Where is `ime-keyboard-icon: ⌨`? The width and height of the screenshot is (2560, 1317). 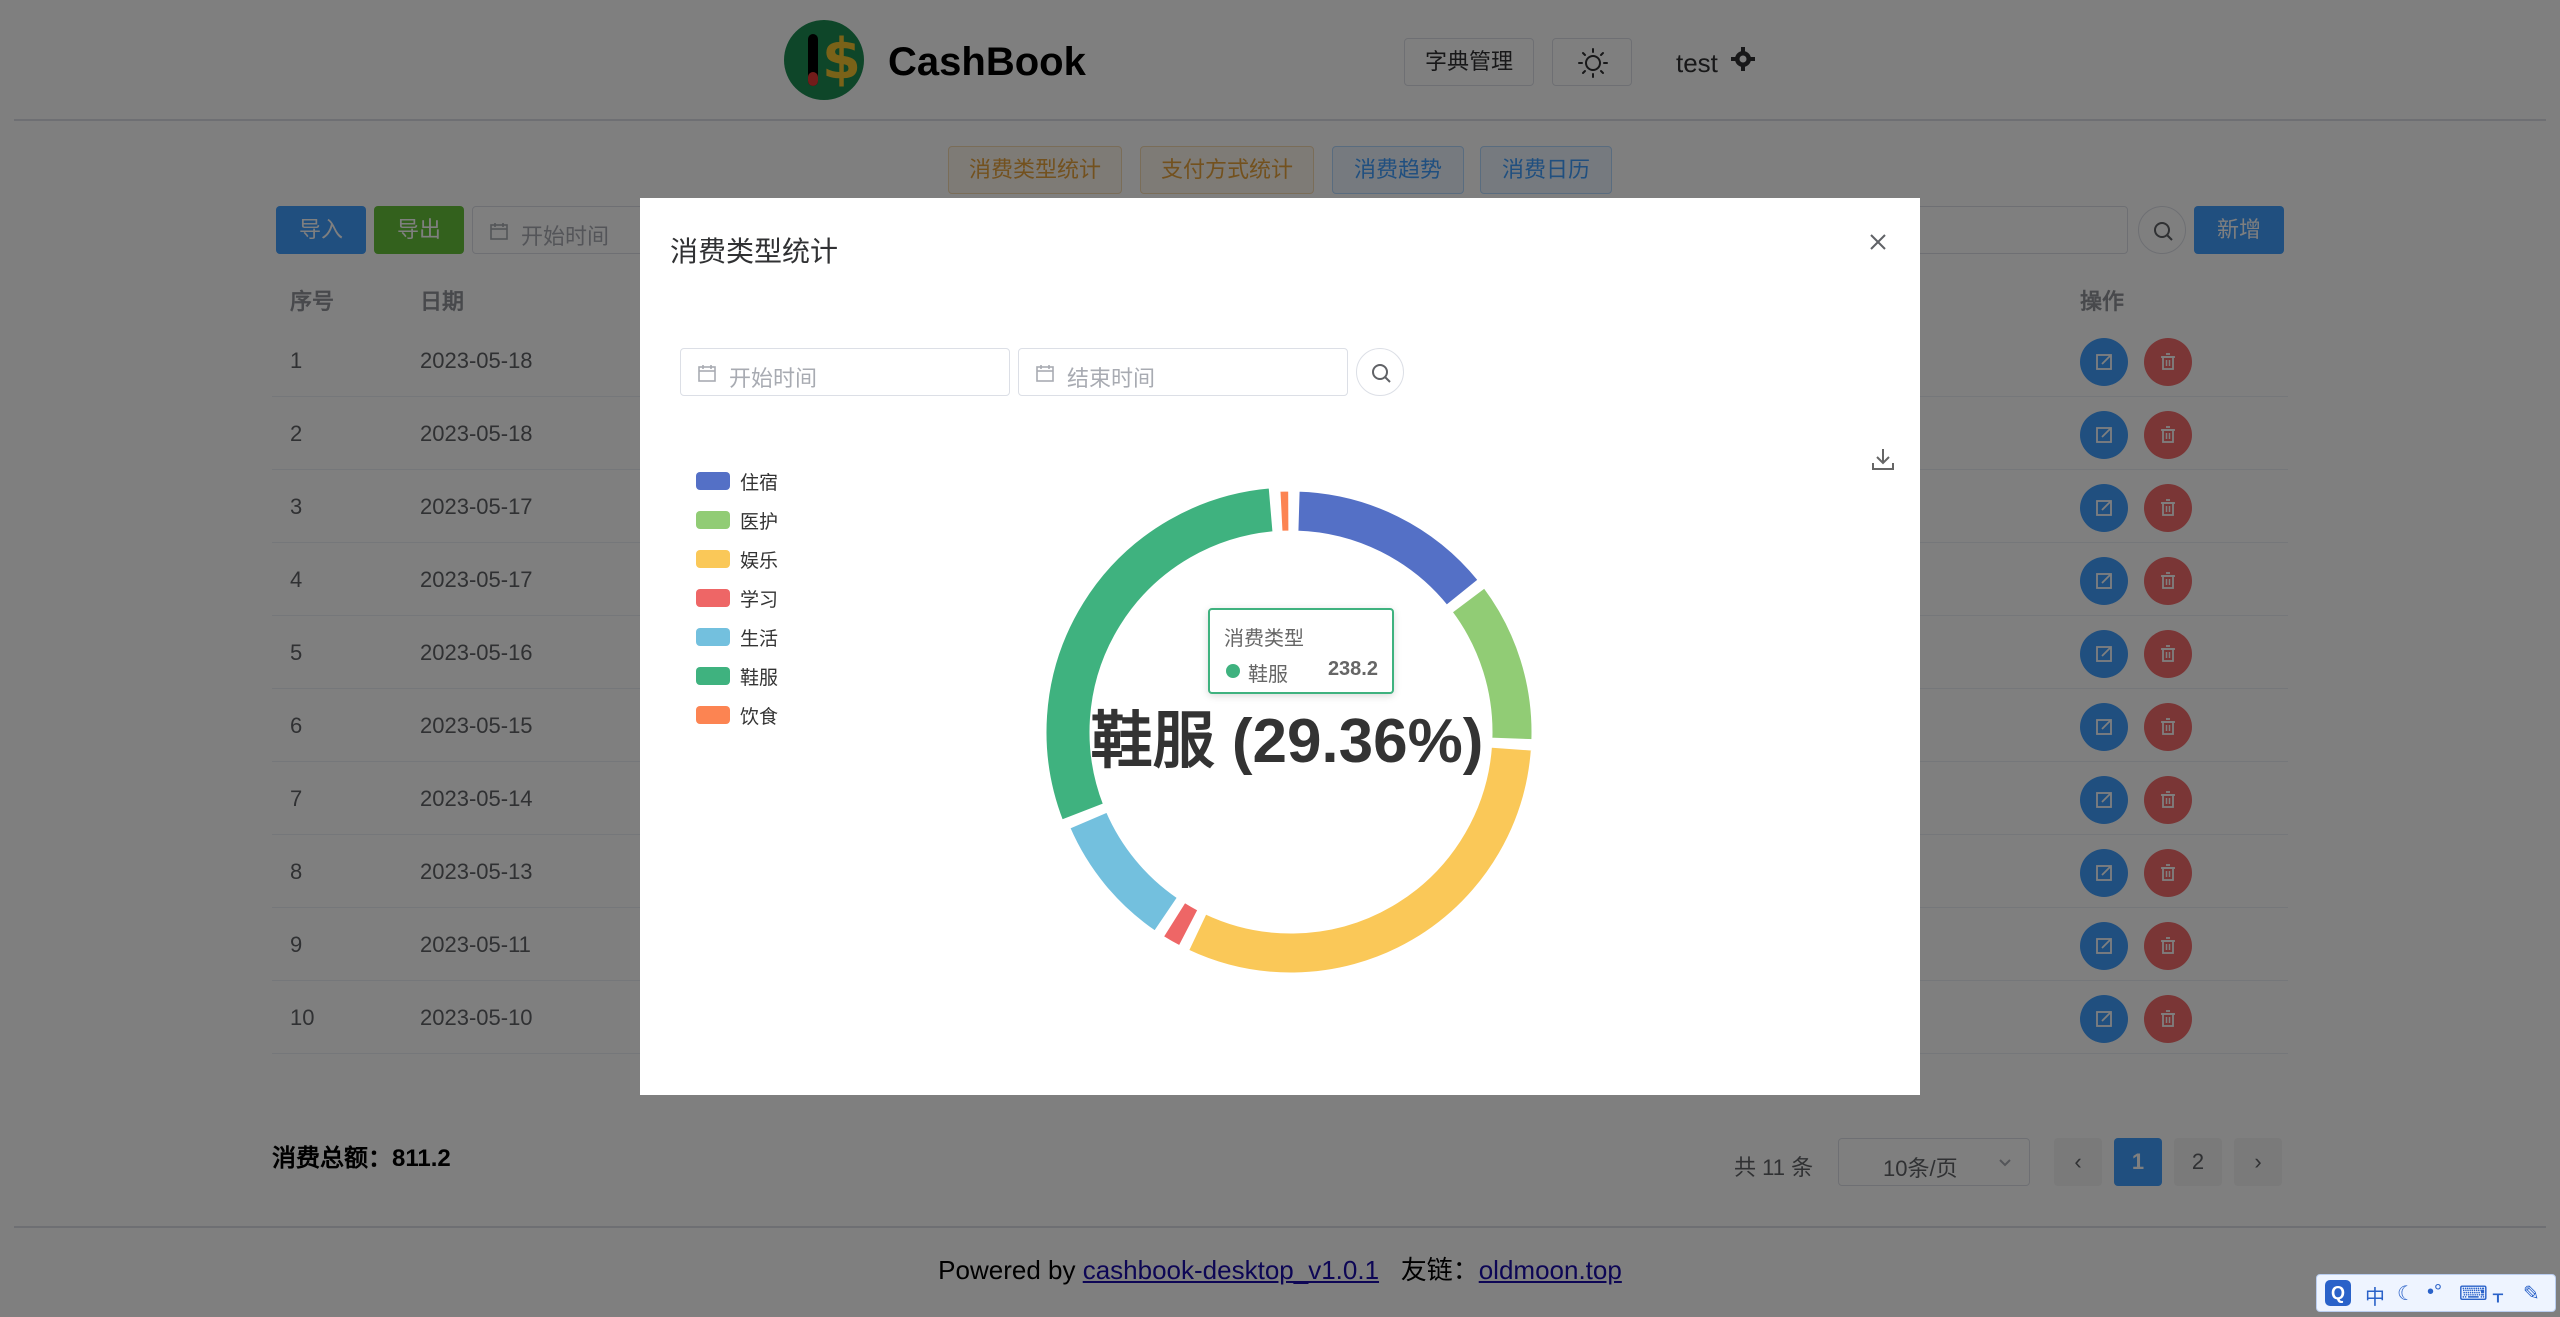 ime-keyboard-icon: ⌨ is located at coordinates (2473, 1293).